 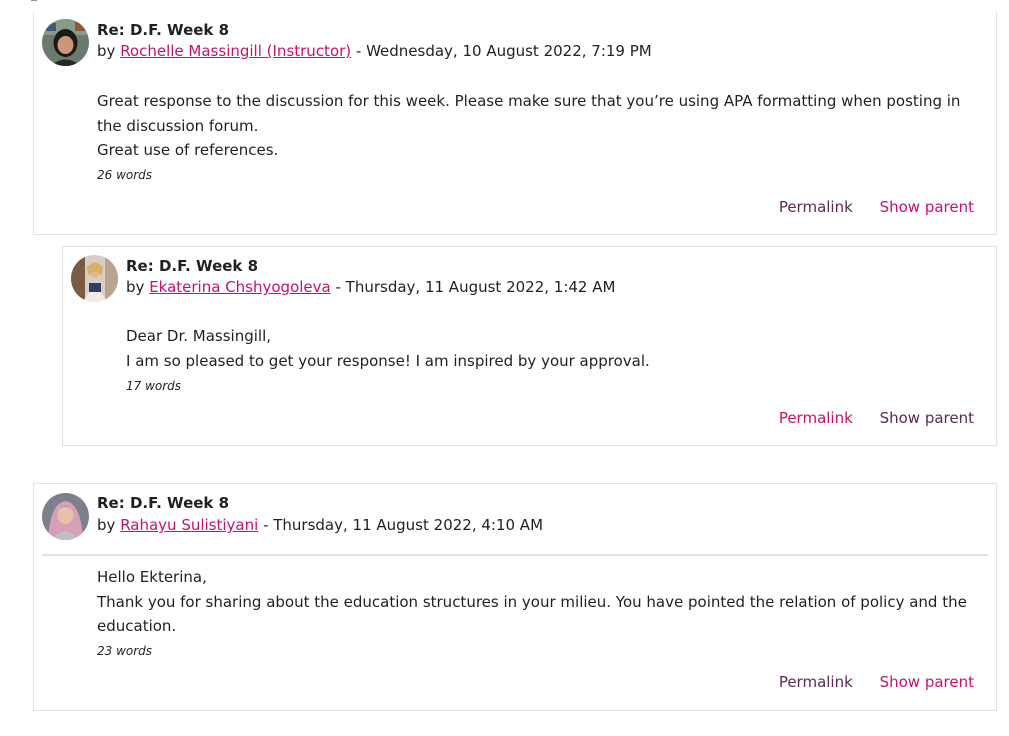 I want to click on header-divider, so click(x=515, y=555).